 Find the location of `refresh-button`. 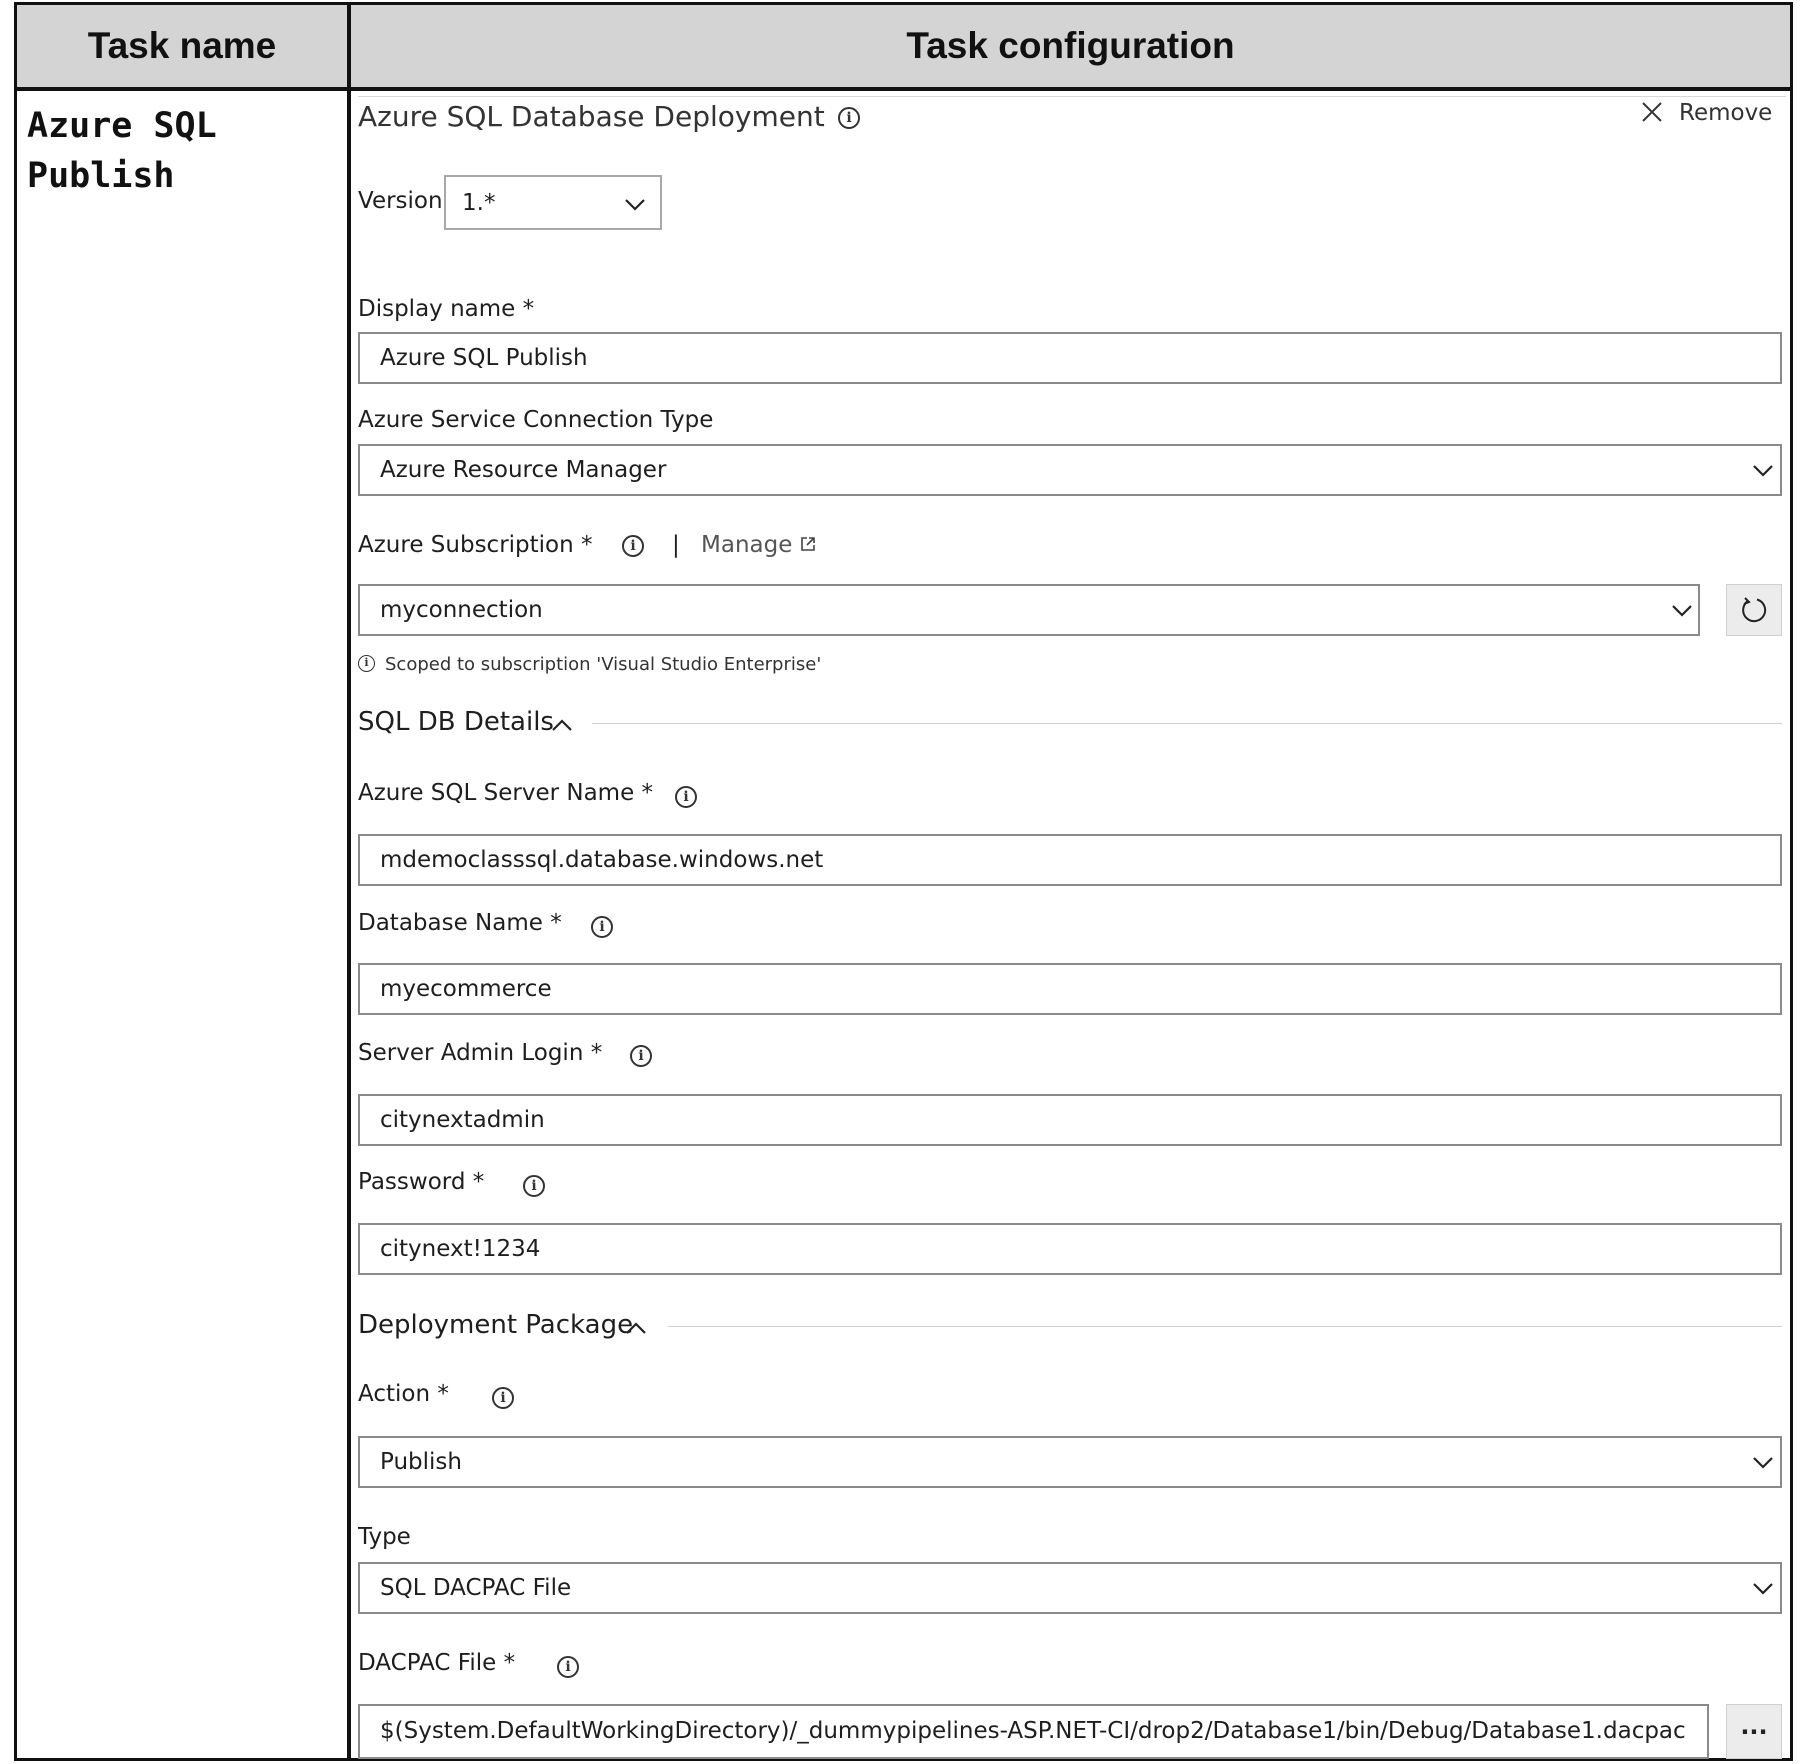

refresh-button is located at coordinates (1754, 610).